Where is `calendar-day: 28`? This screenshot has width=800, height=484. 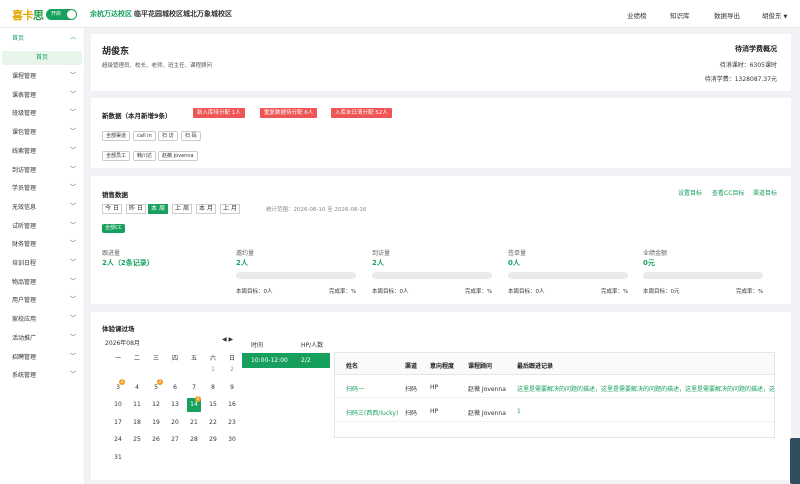 calendar-day: 28 is located at coordinates (194, 440).